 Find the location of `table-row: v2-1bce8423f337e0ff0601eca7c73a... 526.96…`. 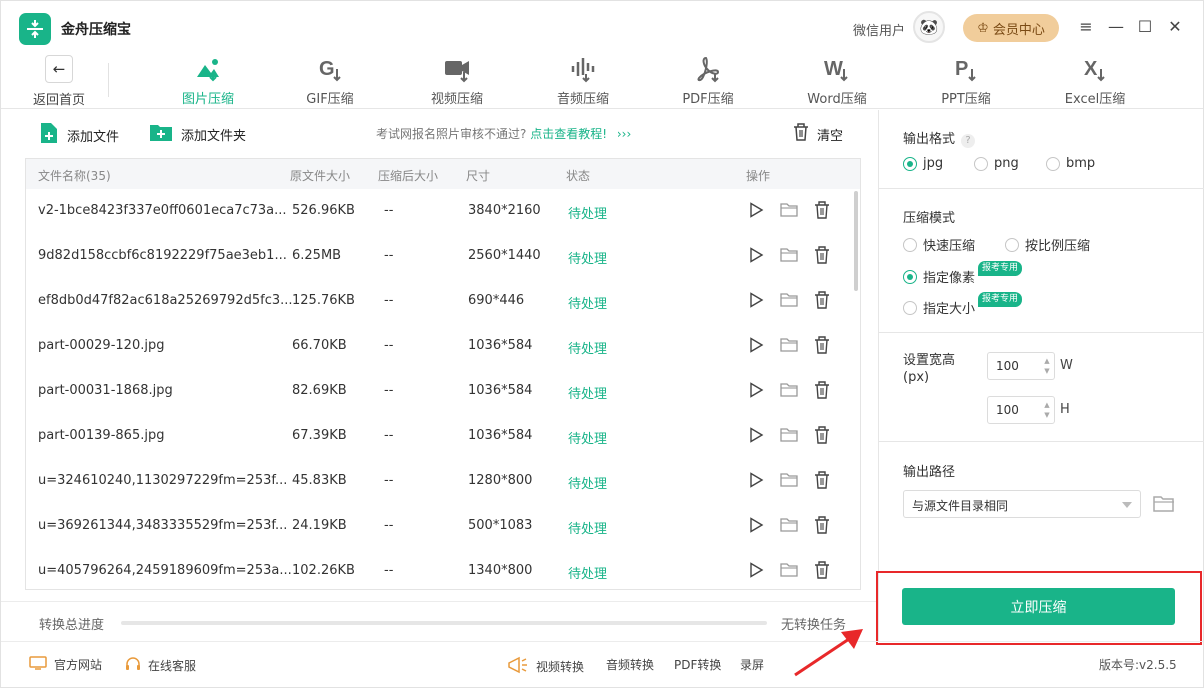

table-row: v2-1bce8423f337e0ff0601eca7c73a... 526.96… is located at coordinates (443, 211).